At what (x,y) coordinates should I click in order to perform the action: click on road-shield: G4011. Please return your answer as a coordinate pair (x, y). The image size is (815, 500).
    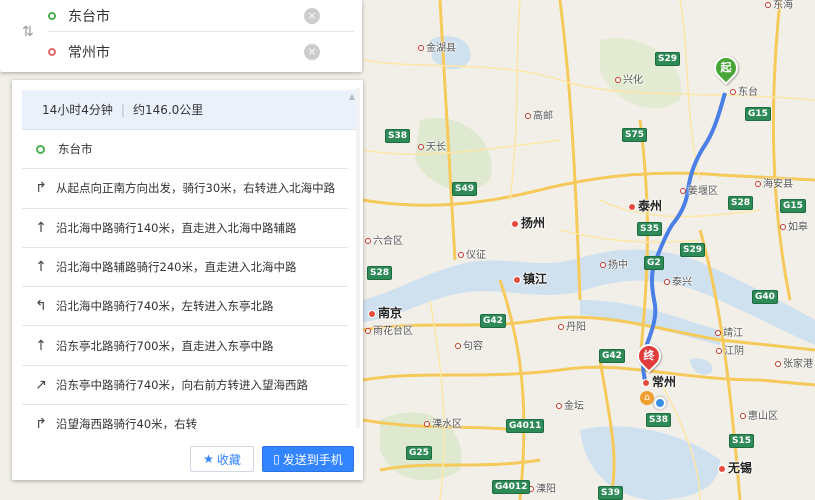
    Looking at the image, I should click on (525, 426).